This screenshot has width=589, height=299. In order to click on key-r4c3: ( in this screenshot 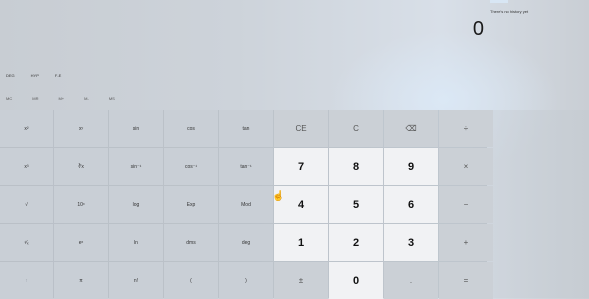, I will do `click(191, 280)`.